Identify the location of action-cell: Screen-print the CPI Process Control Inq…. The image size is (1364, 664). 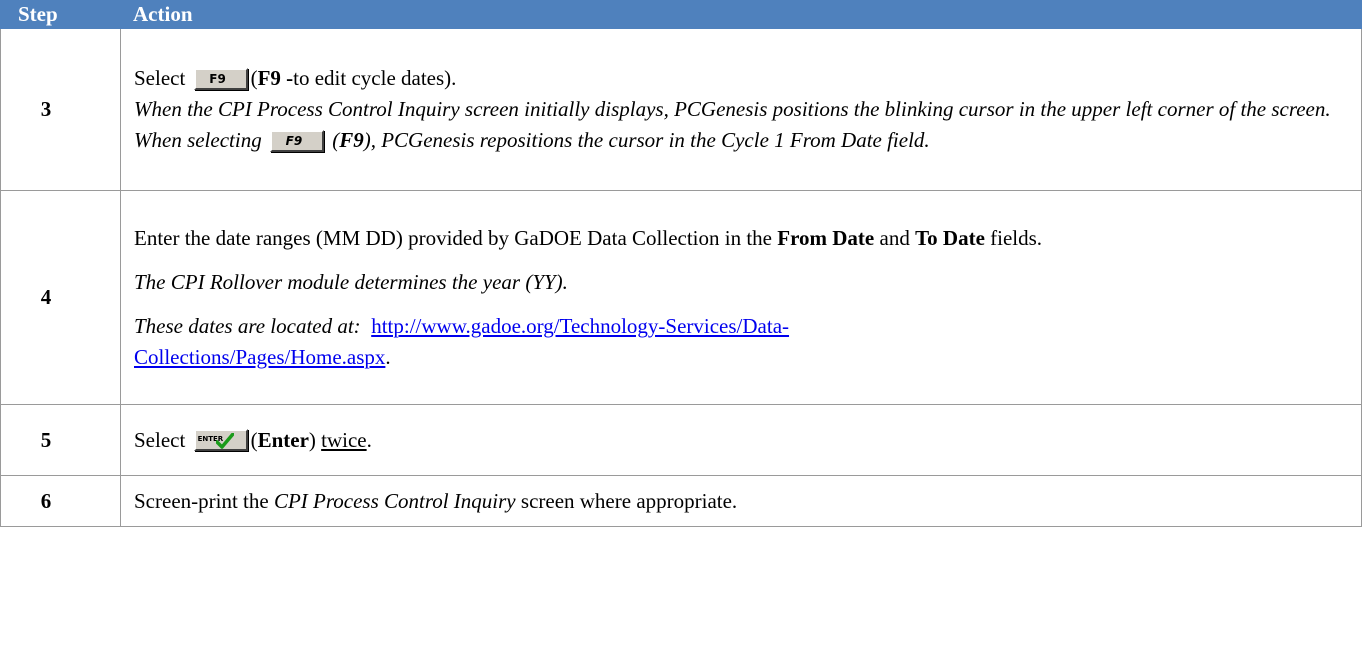
(741, 501).